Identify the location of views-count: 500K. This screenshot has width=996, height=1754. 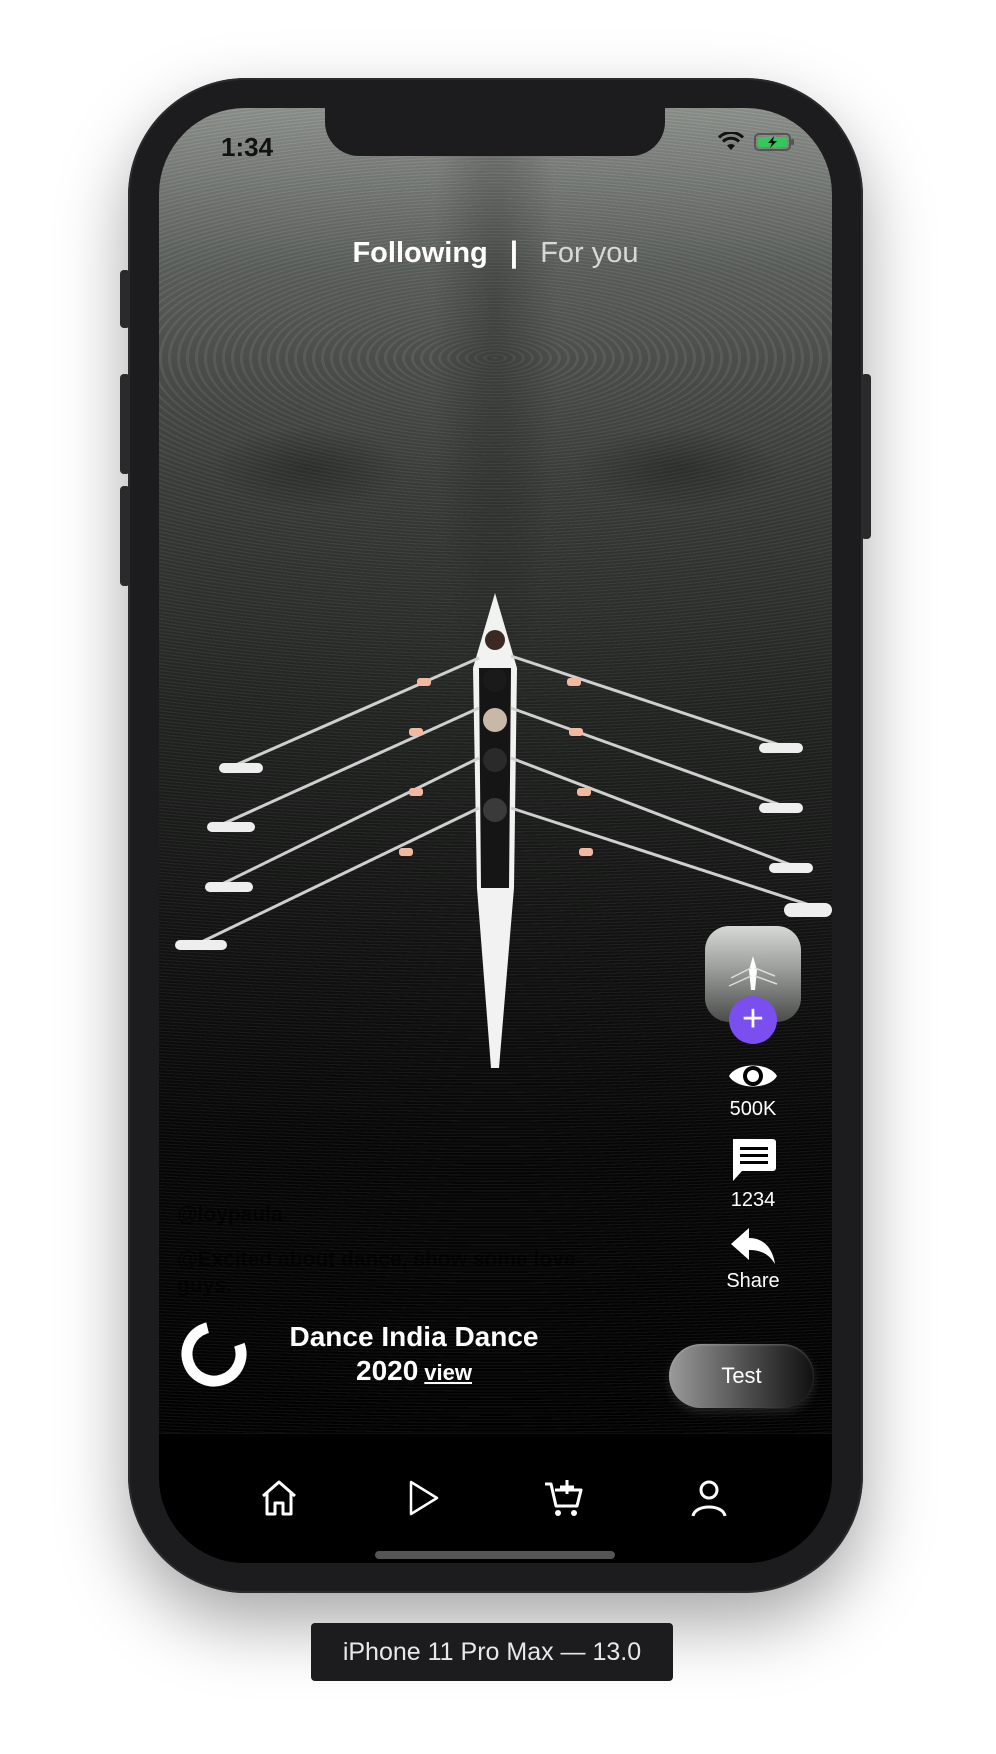
(753, 1109).